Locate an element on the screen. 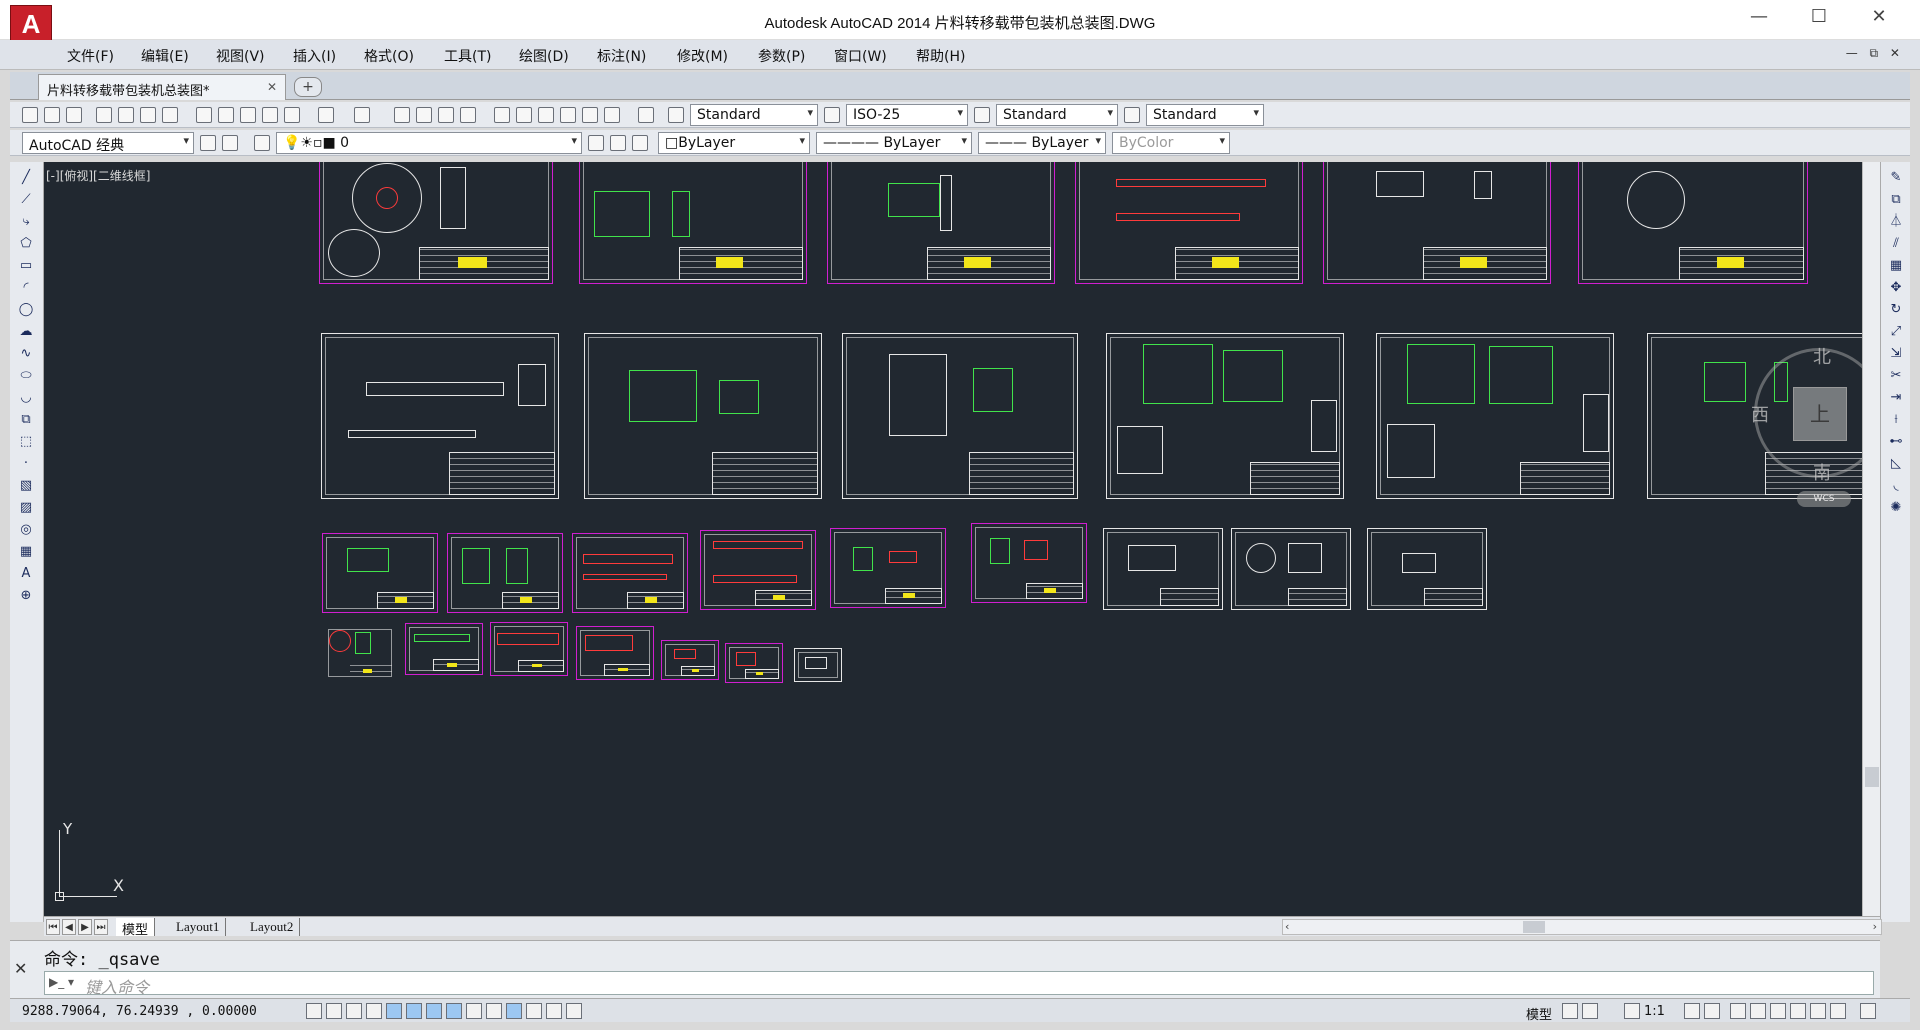 Image resolution: width=1920 pixels, height=1030 pixels. menu-modify: 修改(M) is located at coordinates (702, 56).